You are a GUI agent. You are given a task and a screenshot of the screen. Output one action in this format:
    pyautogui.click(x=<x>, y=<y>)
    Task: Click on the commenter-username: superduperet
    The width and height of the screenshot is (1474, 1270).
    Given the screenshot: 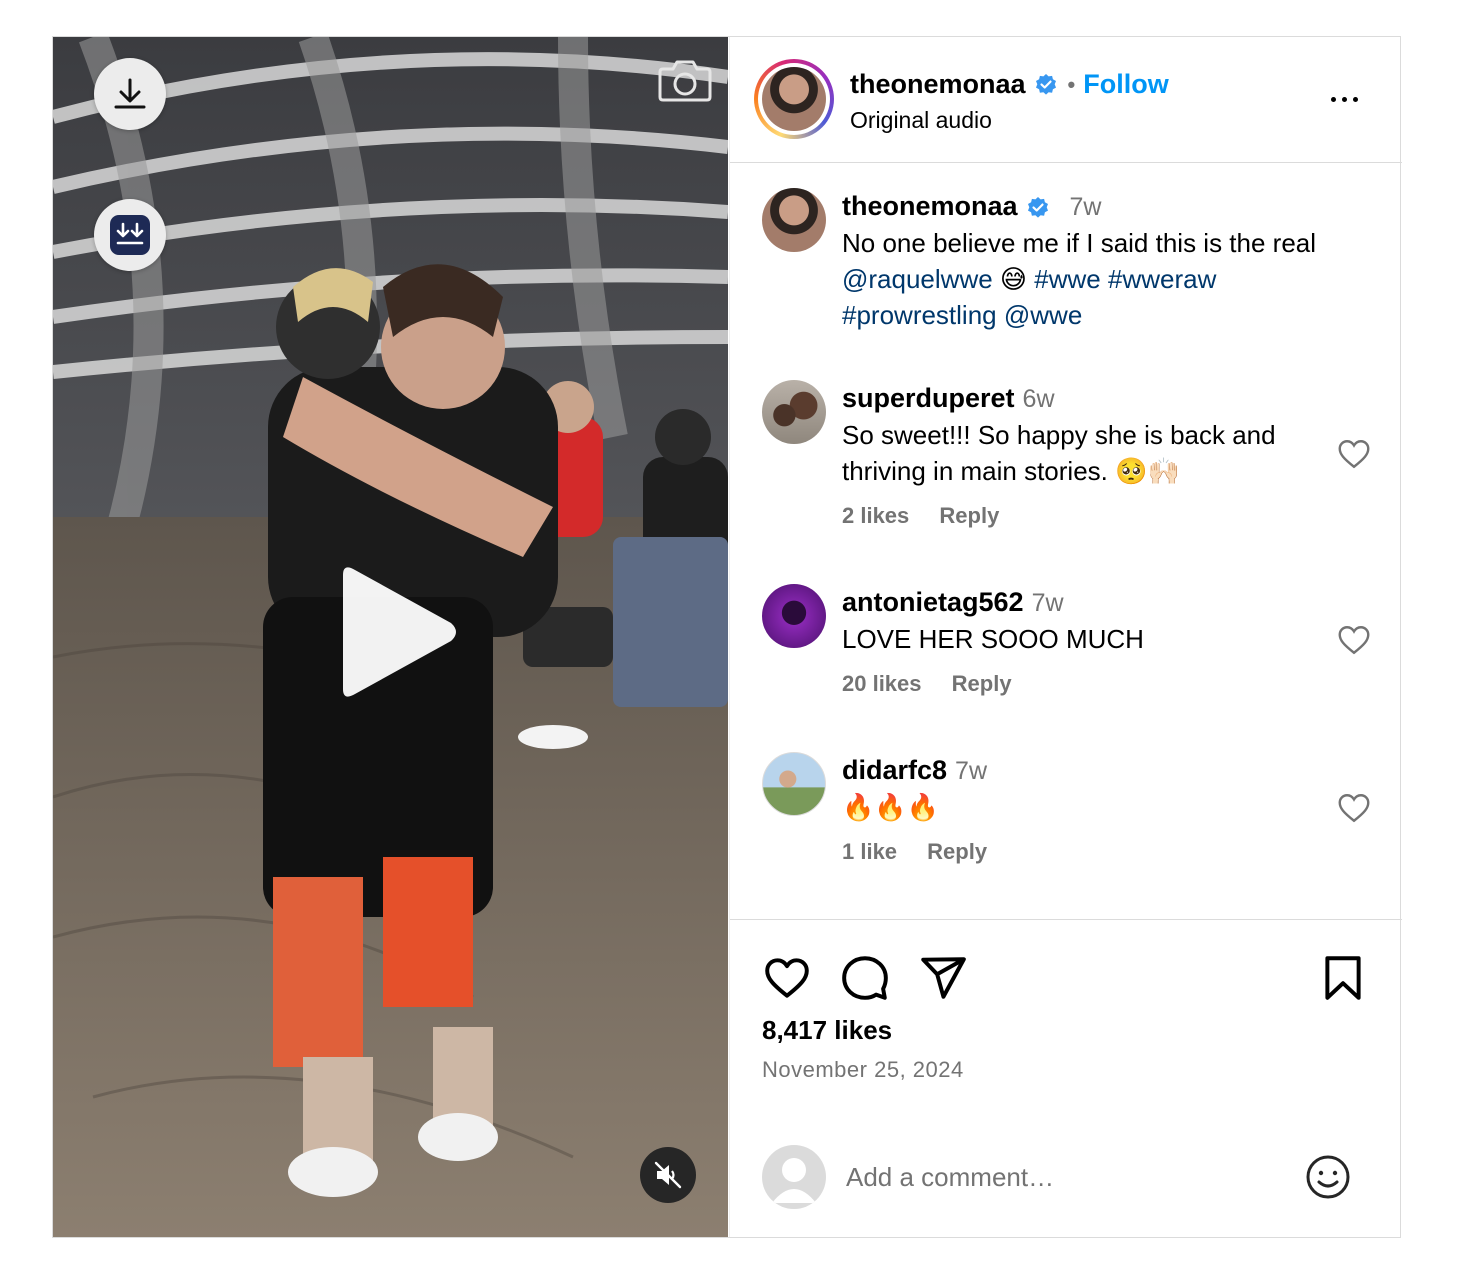 What is the action you would take?
    pyautogui.click(x=928, y=398)
    